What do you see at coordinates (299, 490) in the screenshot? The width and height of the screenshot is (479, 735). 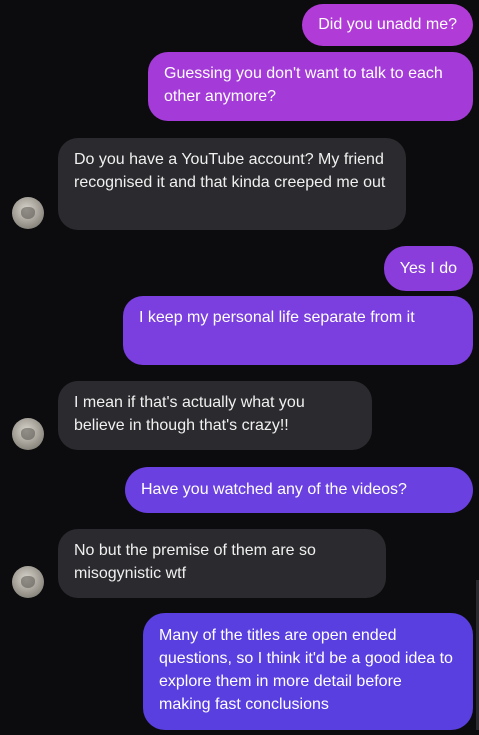 I see `outgoing-message: Have you watched any of the videos?` at bounding box center [299, 490].